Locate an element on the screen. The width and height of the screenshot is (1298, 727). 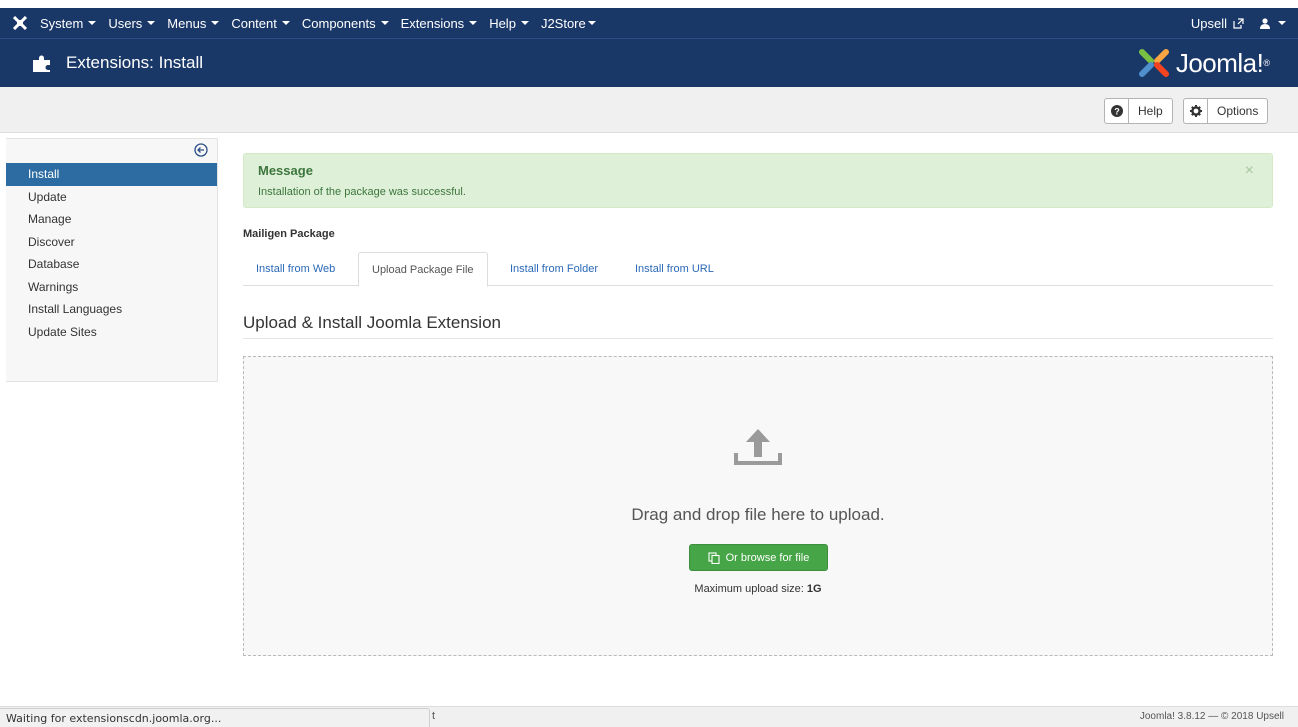
section-divider is located at coordinates (758, 338).